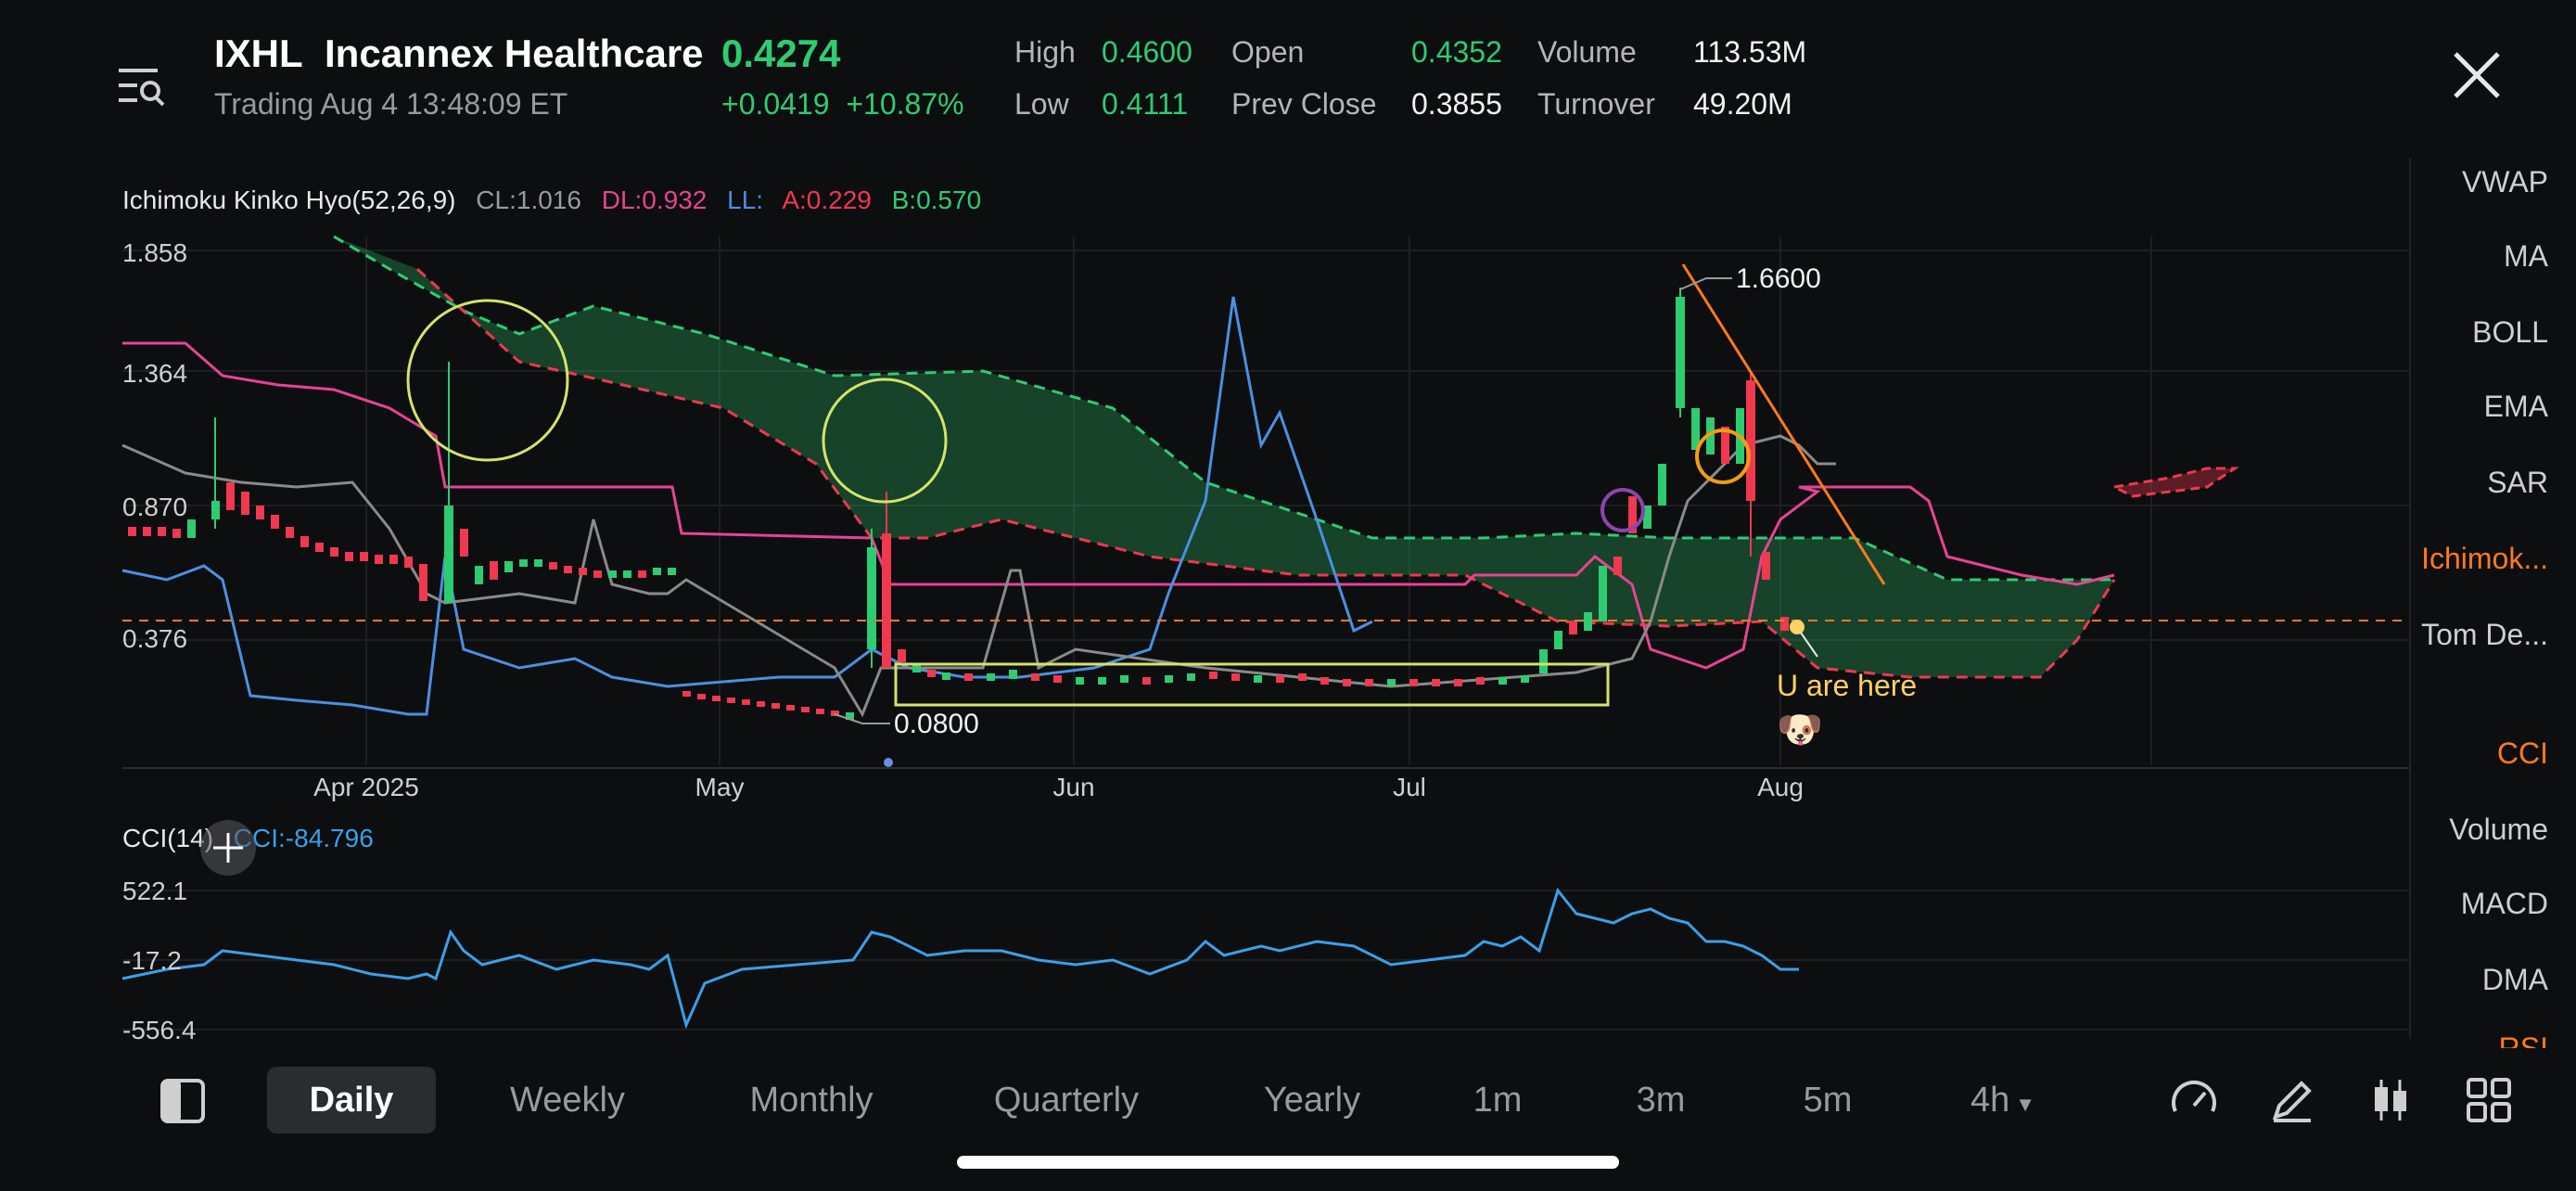  What do you see at coordinates (141, 86) in the screenshot?
I see `menu-search-icon` at bounding box center [141, 86].